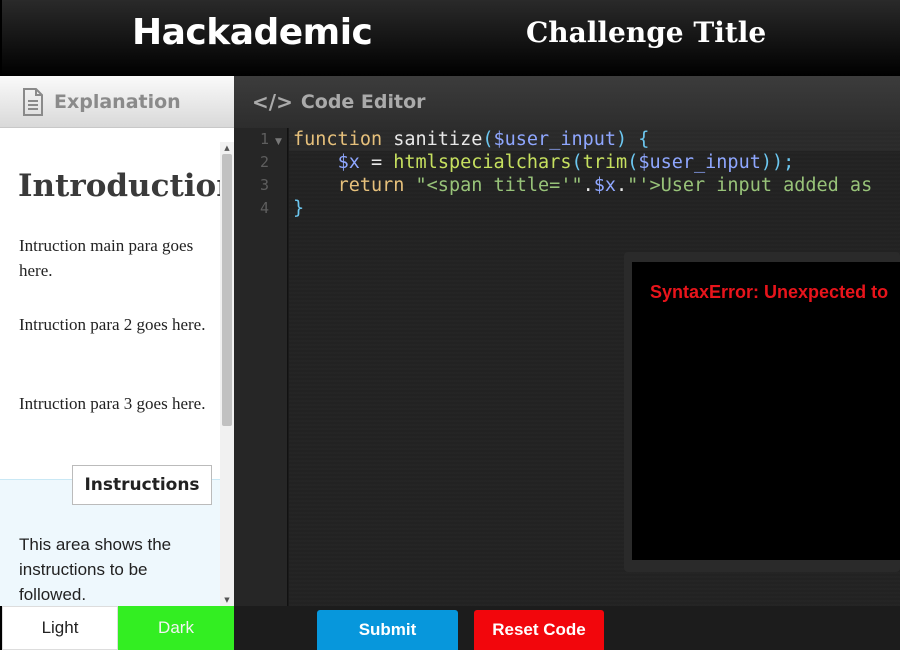 Image resolution: width=900 pixels, height=650 pixels. What do you see at coordinates (272, 102) in the screenshot?
I see `code-icon: </>` at bounding box center [272, 102].